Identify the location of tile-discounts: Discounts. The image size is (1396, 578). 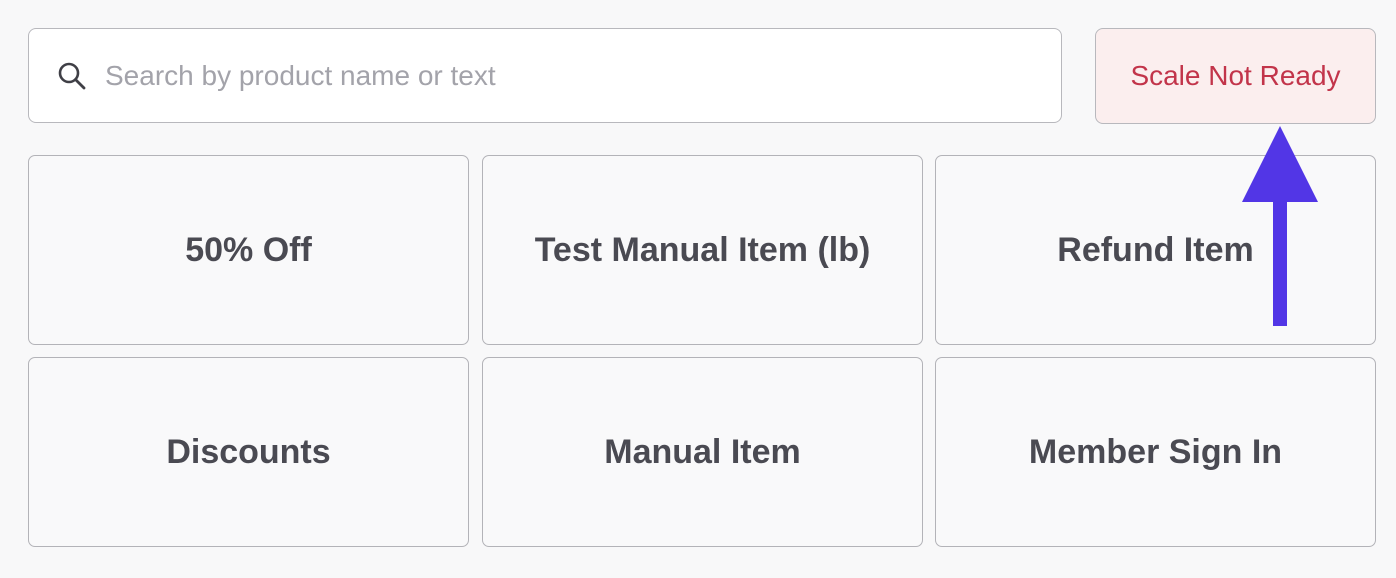
(248, 452).